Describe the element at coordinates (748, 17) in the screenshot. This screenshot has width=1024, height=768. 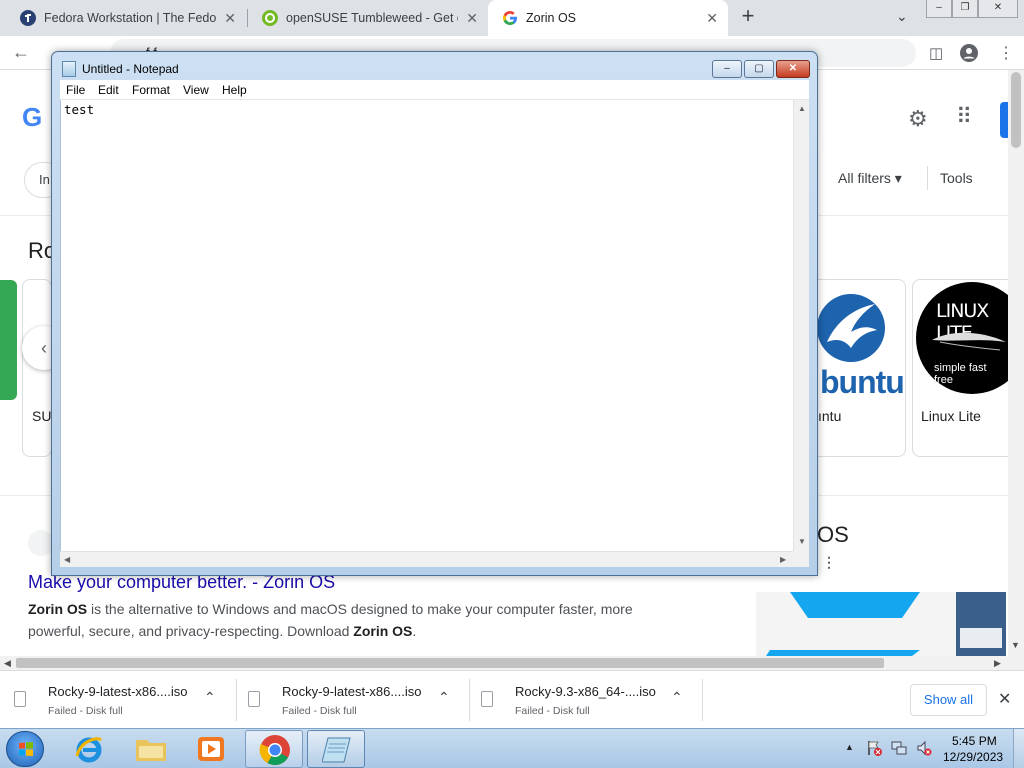
I see `new-tab-button: +` at that location.